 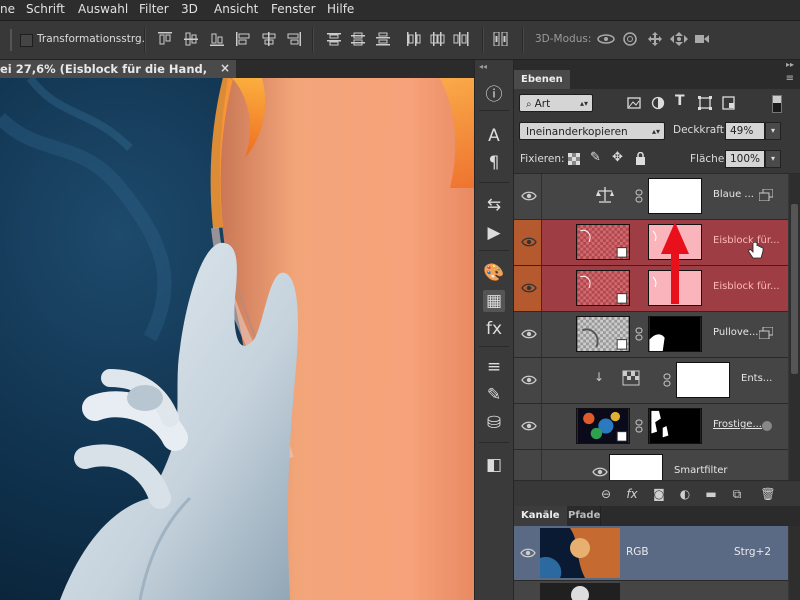 I want to click on link-layers-icon: ⊖, so click(x=606, y=494).